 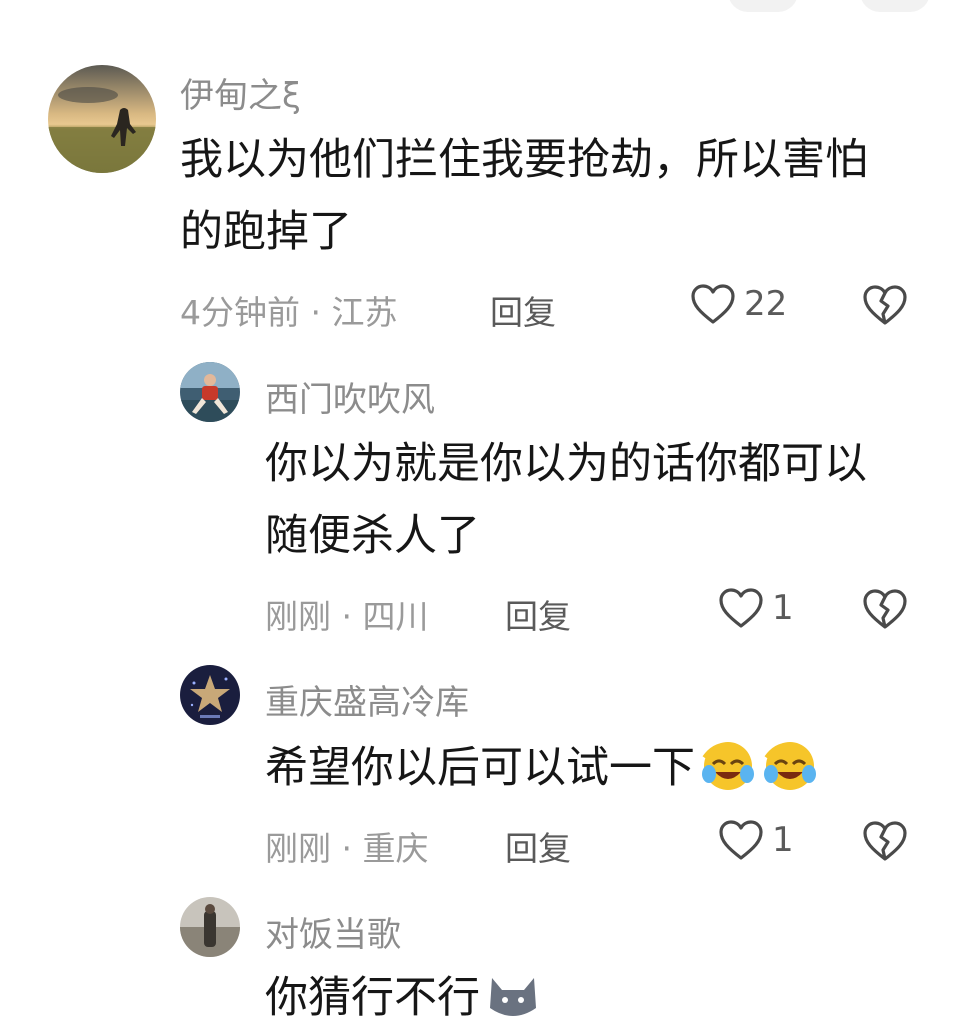 What do you see at coordinates (524, 160) in the screenshot?
I see `comment-text-line: 我以为他们拦住我要抢劫，所以害怕` at bounding box center [524, 160].